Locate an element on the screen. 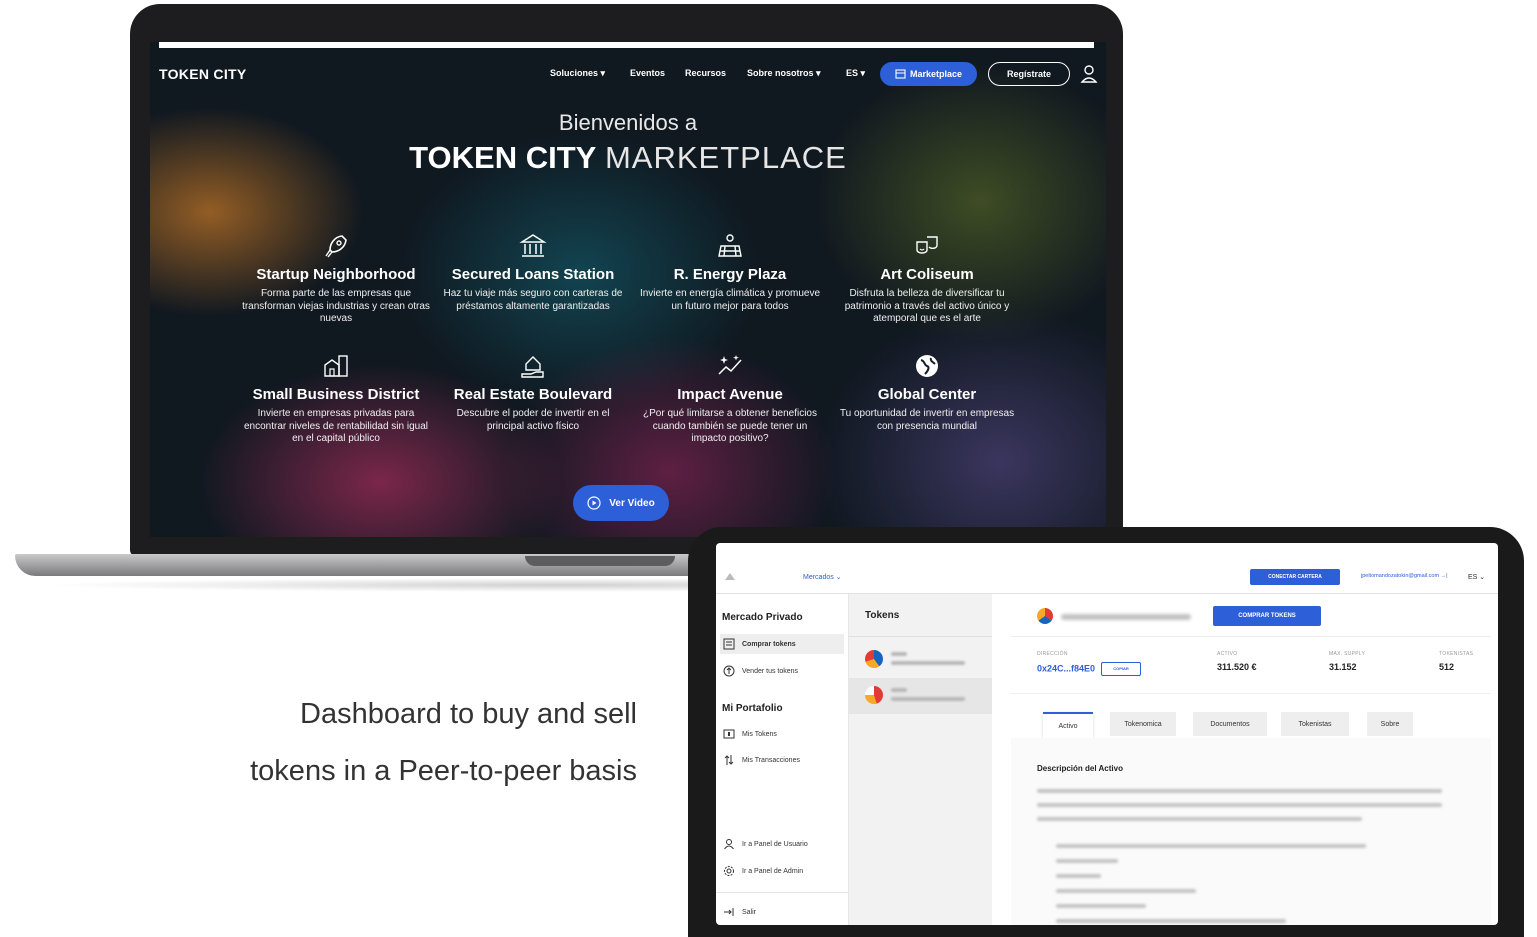 Image resolution: width=1537 pixels, height=937 pixels. asset-logo is located at coordinates (1045, 616).